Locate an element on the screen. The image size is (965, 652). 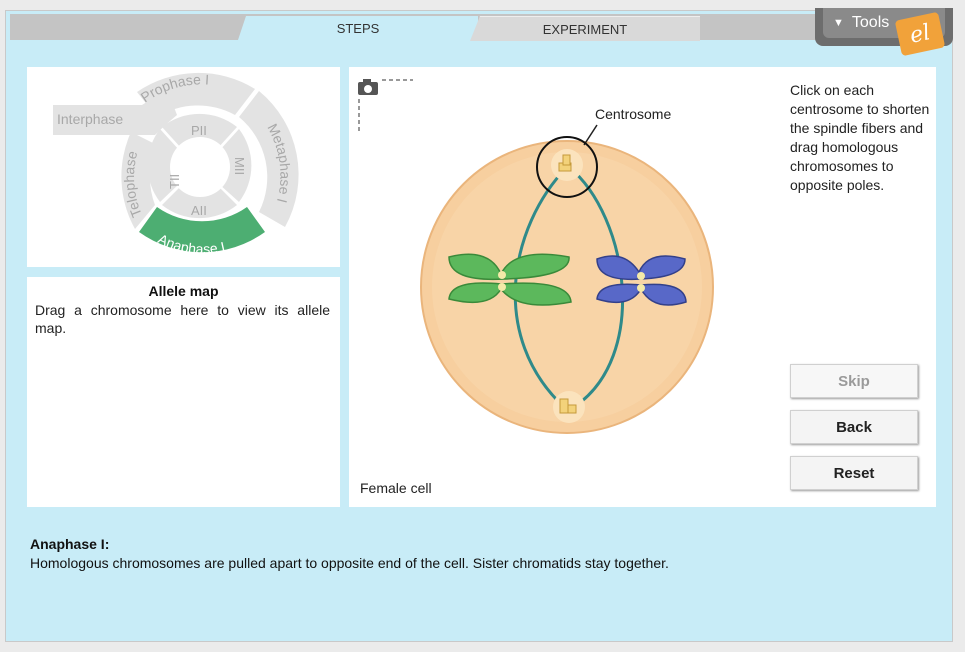
tools-label: Tools is located at coordinates (870, 22).